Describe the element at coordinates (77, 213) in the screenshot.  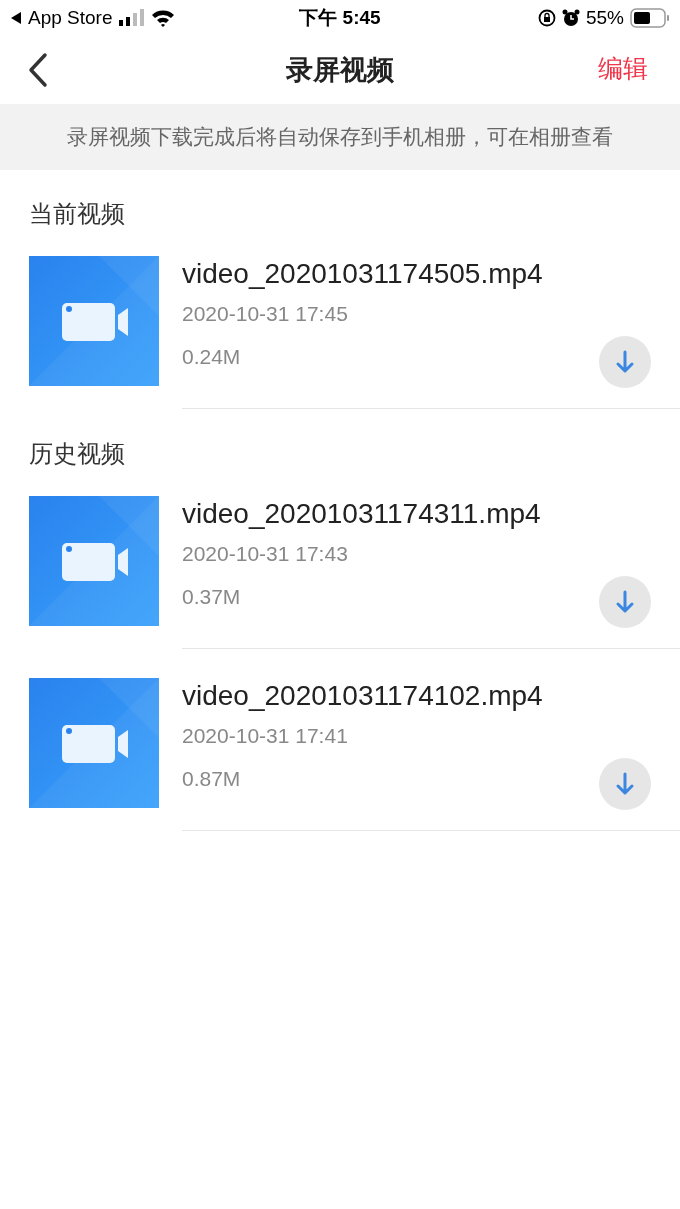
I see `section-header: 当前视频` at that location.